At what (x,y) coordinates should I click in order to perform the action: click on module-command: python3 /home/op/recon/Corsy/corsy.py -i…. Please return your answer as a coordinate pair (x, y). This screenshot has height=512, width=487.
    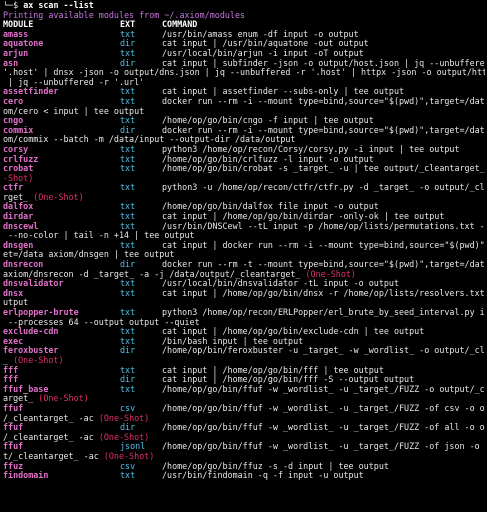
    Looking at the image, I should click on (311, 149).